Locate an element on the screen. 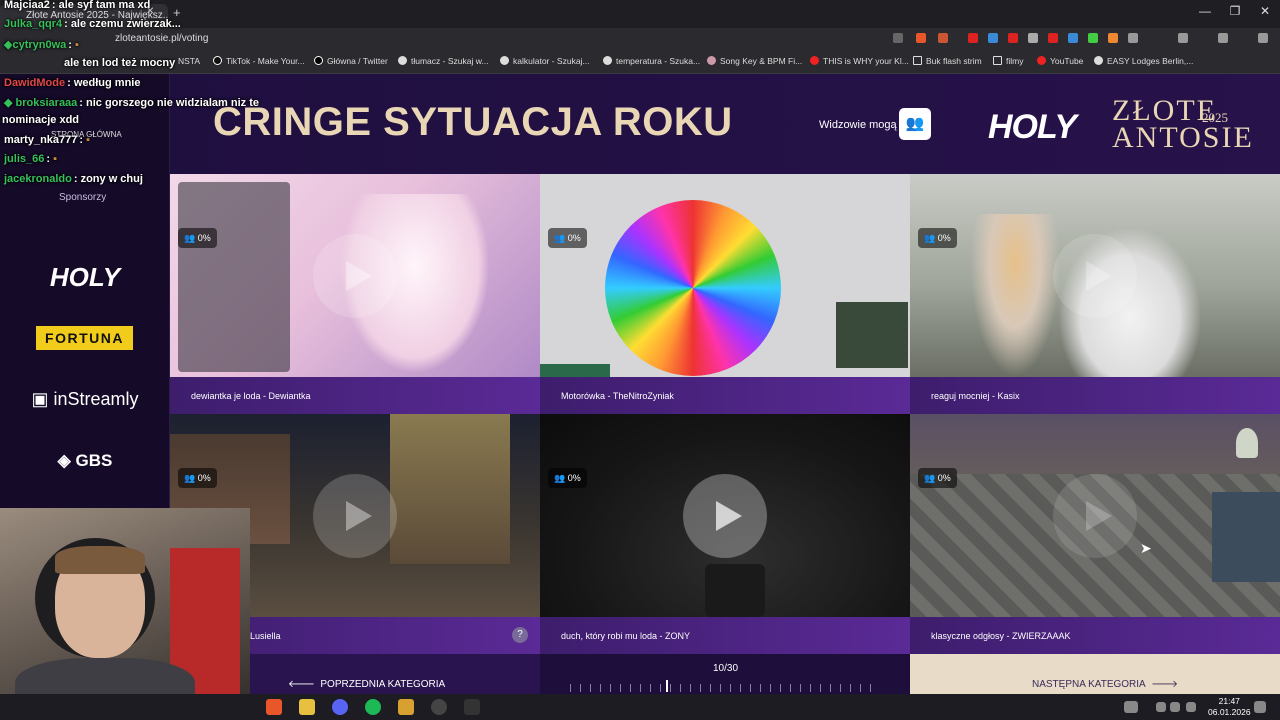 This screenshot has height=720, width=1280. progress-ticks is located at coordinates (725, 688).